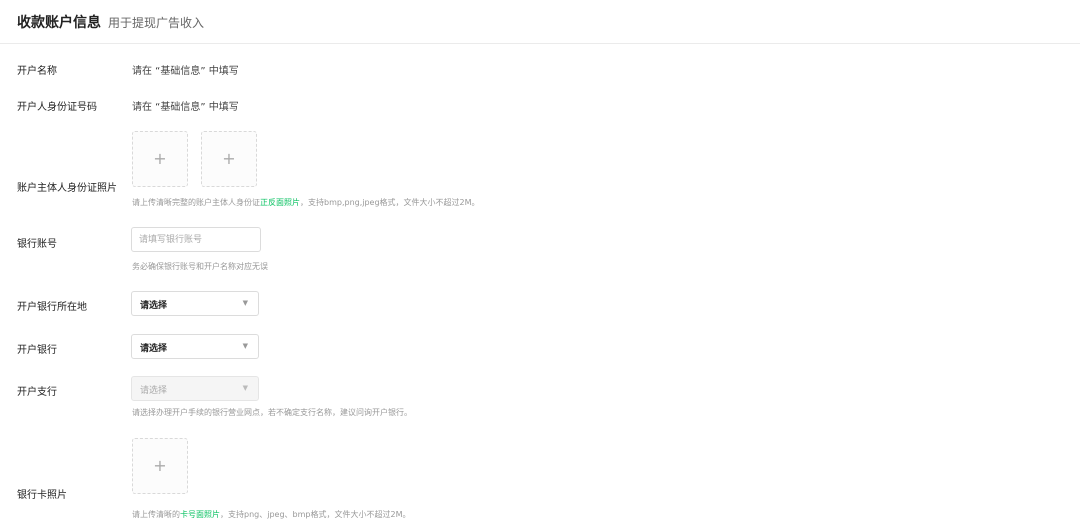 Image resolution: width=1080 pixels, height=526 pixels. What do you see at coordinates (52, 307) in the screenshot?
I see `bank-location-label: 开户银行所在地` at bounding box center [52, 307].